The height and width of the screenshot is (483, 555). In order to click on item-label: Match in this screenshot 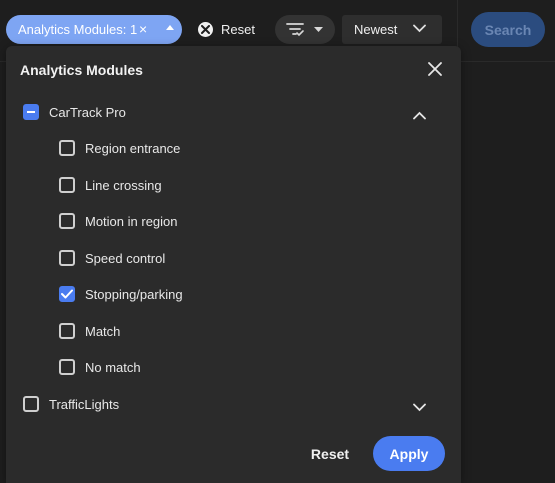, I will do `click(103, 331)`.